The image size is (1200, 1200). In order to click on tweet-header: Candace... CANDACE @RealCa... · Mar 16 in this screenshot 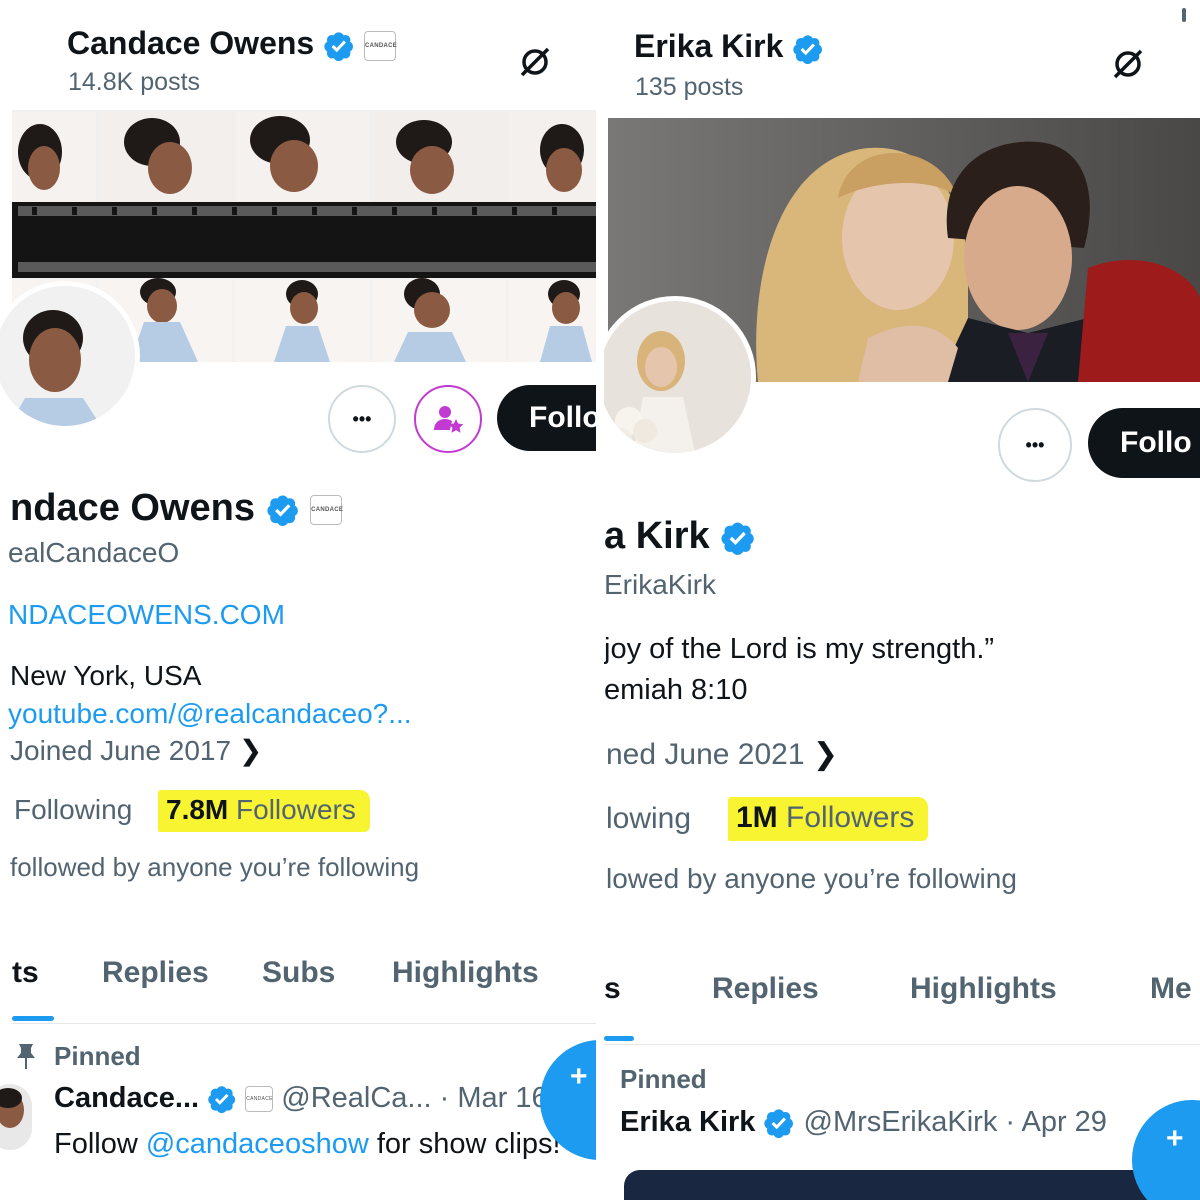, I will do `click(301, 1098)`.